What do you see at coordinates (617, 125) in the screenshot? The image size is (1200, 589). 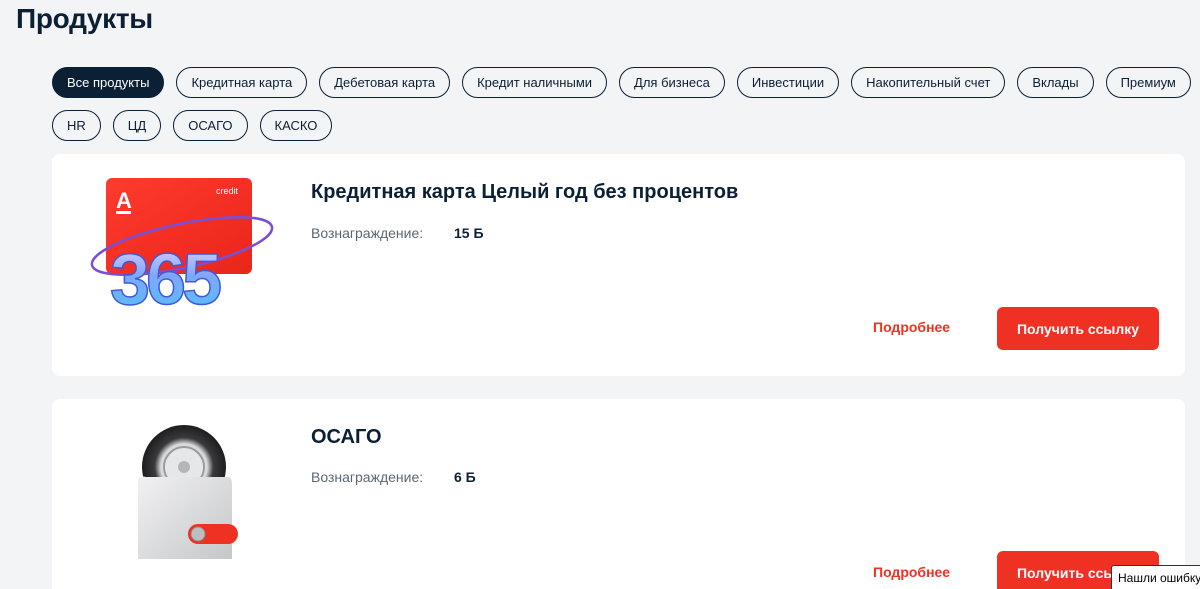 I see `filter-row-2: HR ЦД ОСАГО КАСКО` at bounding box center [617, 125].